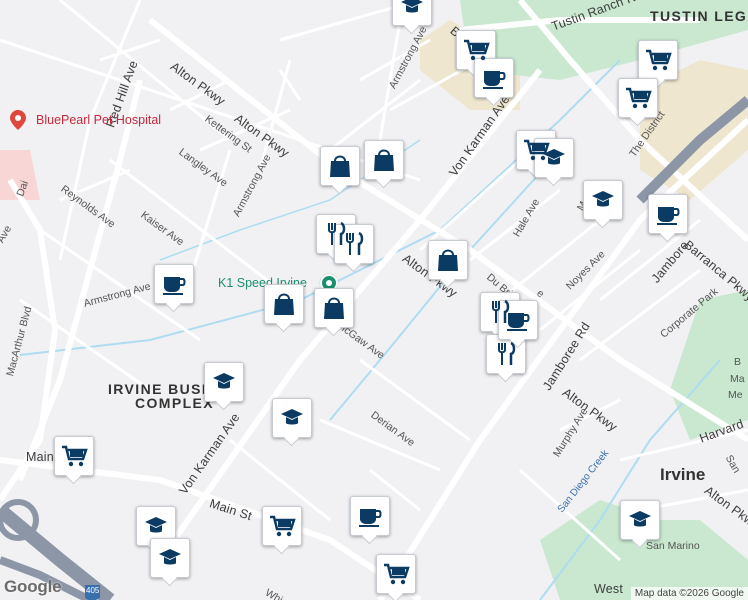 Image resolution: width=748 pixels, height=600 pixels. What do you see at coordinates (40, 457) in the screenshot?
I see `label-main-st-w: Main` at bounding box center [40, 457].